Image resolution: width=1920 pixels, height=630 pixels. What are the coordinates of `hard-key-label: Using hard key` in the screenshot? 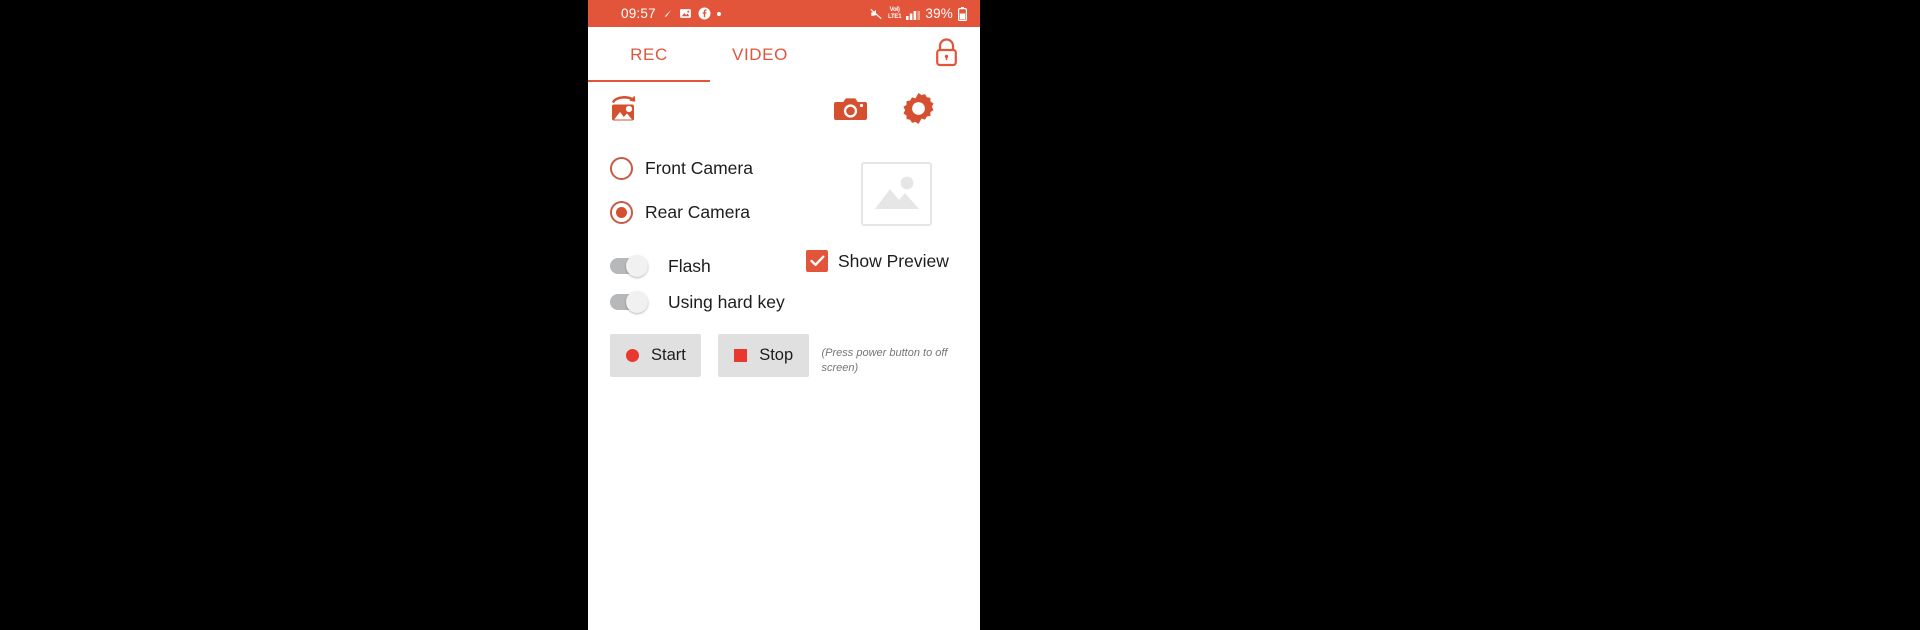 It's located at (726, 301).